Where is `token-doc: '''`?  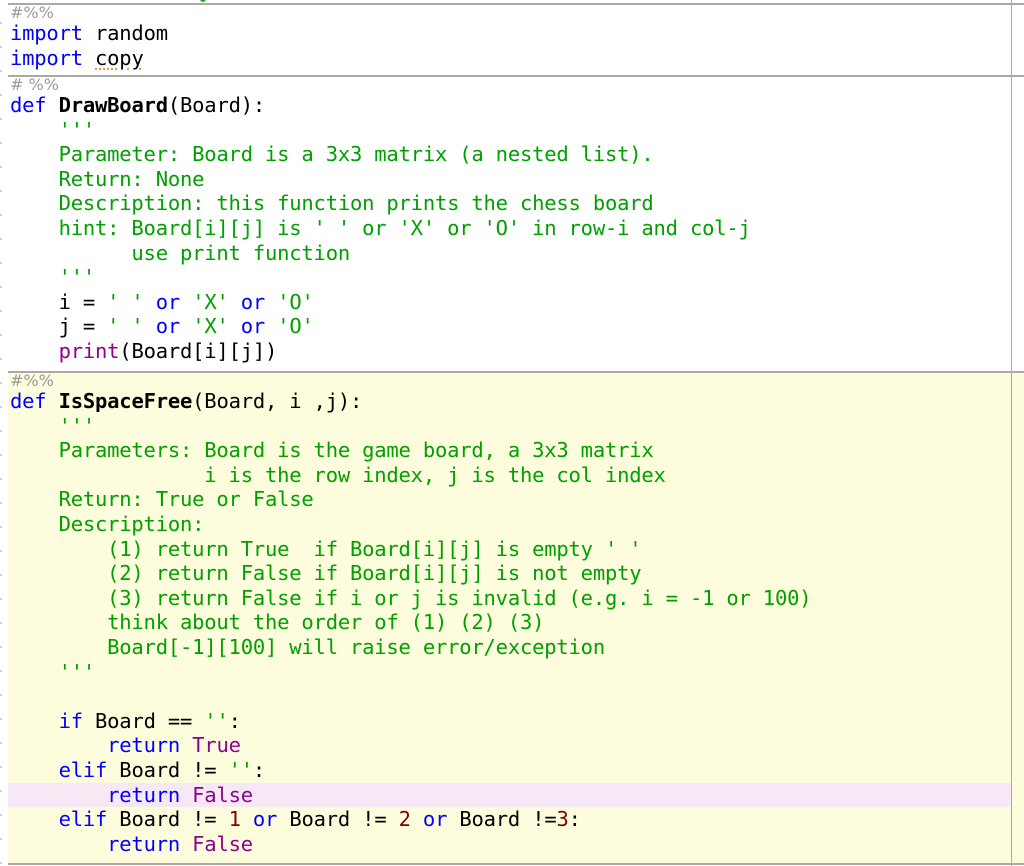 token-doc: ''' is located at coordinates (53, 425).